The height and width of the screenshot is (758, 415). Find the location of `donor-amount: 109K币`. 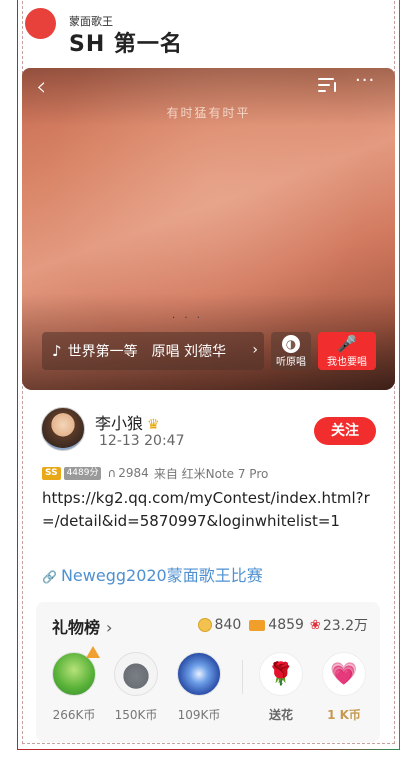

donor-amount: 109K币 is located at coordinates (199, 715).